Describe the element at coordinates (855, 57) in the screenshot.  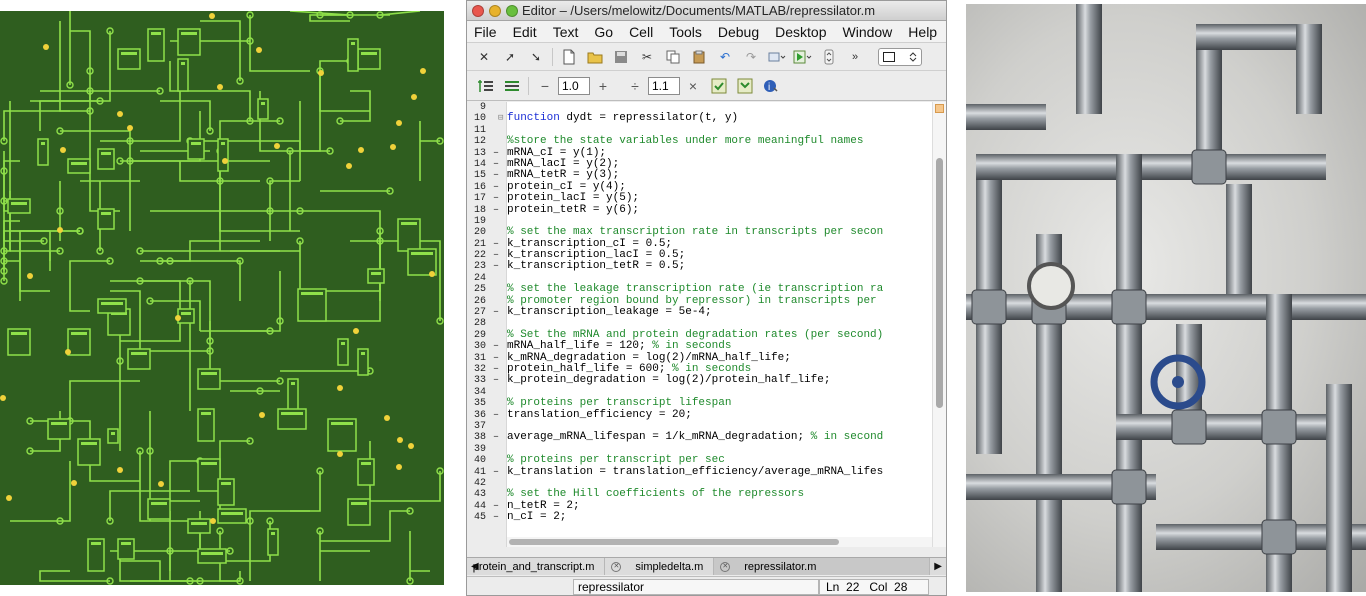
I see `overflow-icon: »` at that location.